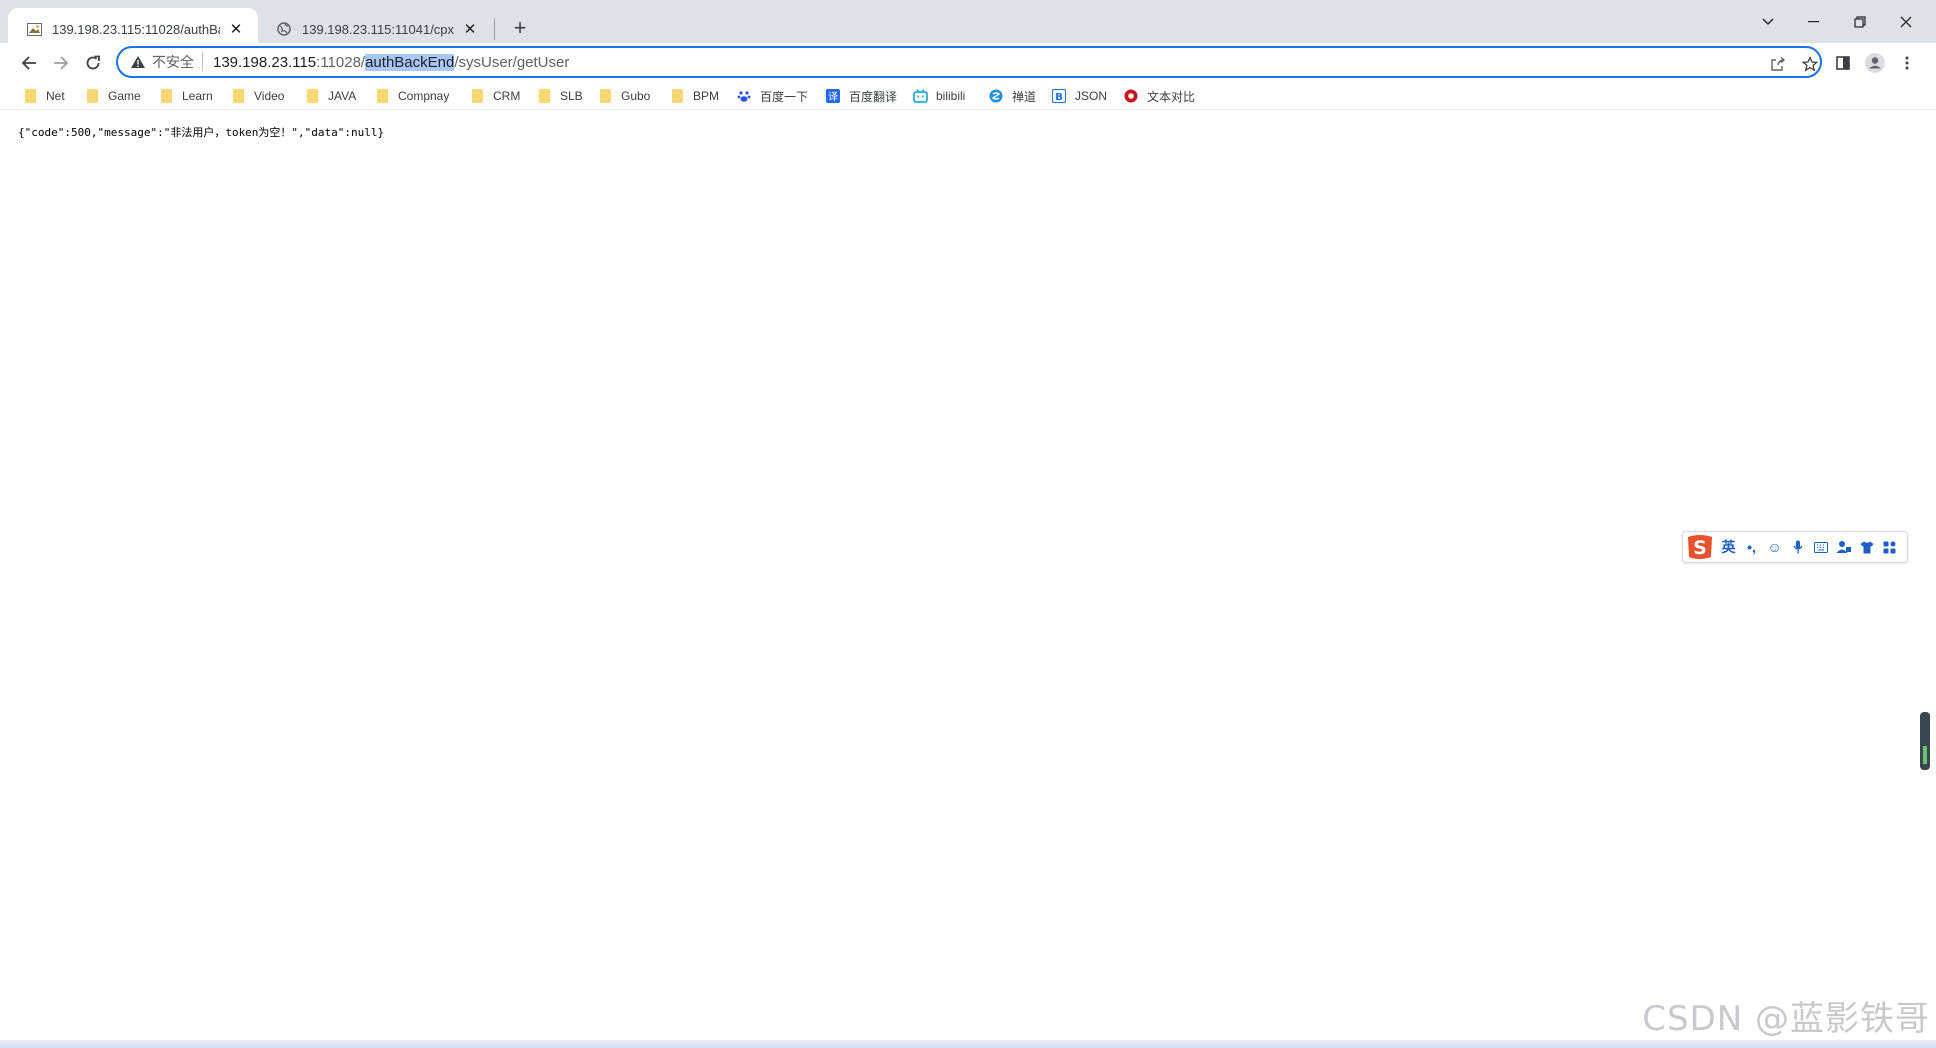  Describe the element at coordinates (494, 29) in the screenshot. I see `tab-divider` at that location.